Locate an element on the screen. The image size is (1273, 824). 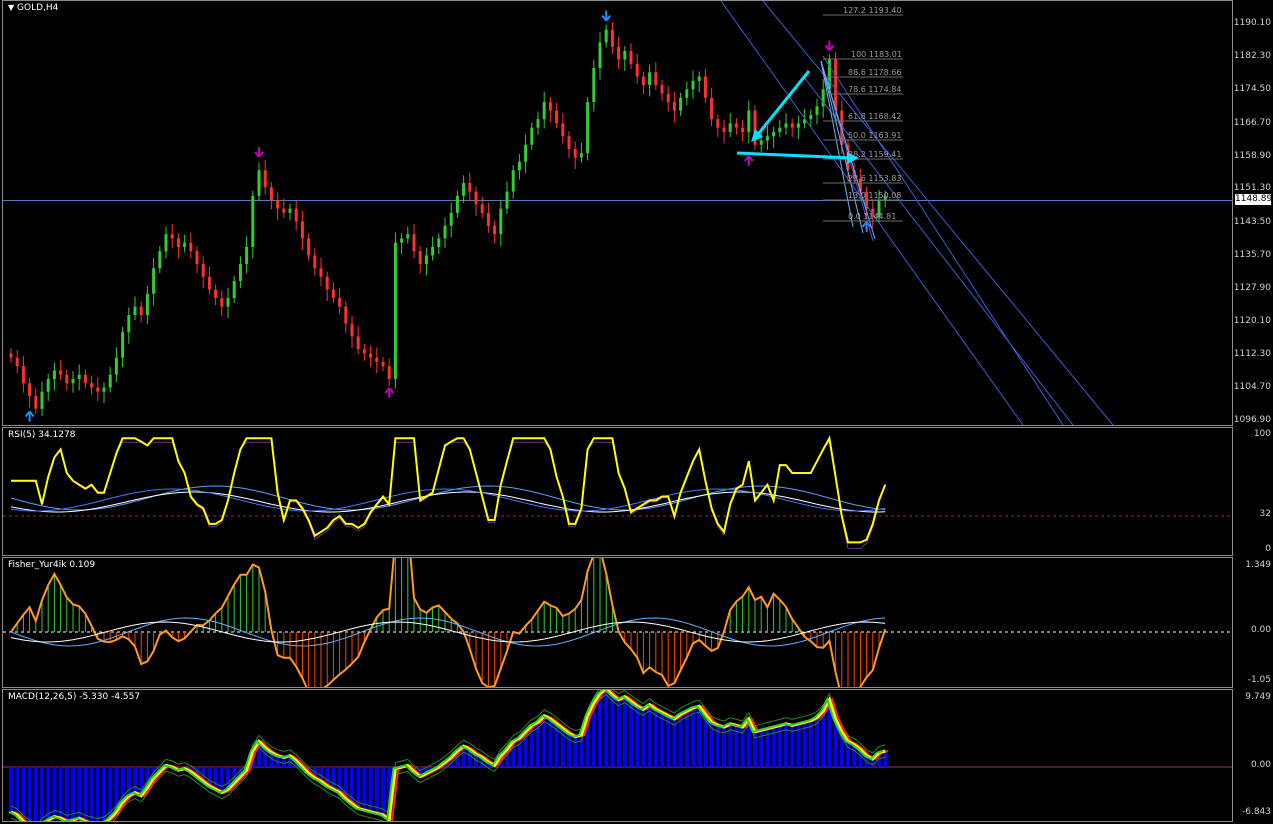
rsi-tick-100: 100 is located at coordinates (1262, 434).